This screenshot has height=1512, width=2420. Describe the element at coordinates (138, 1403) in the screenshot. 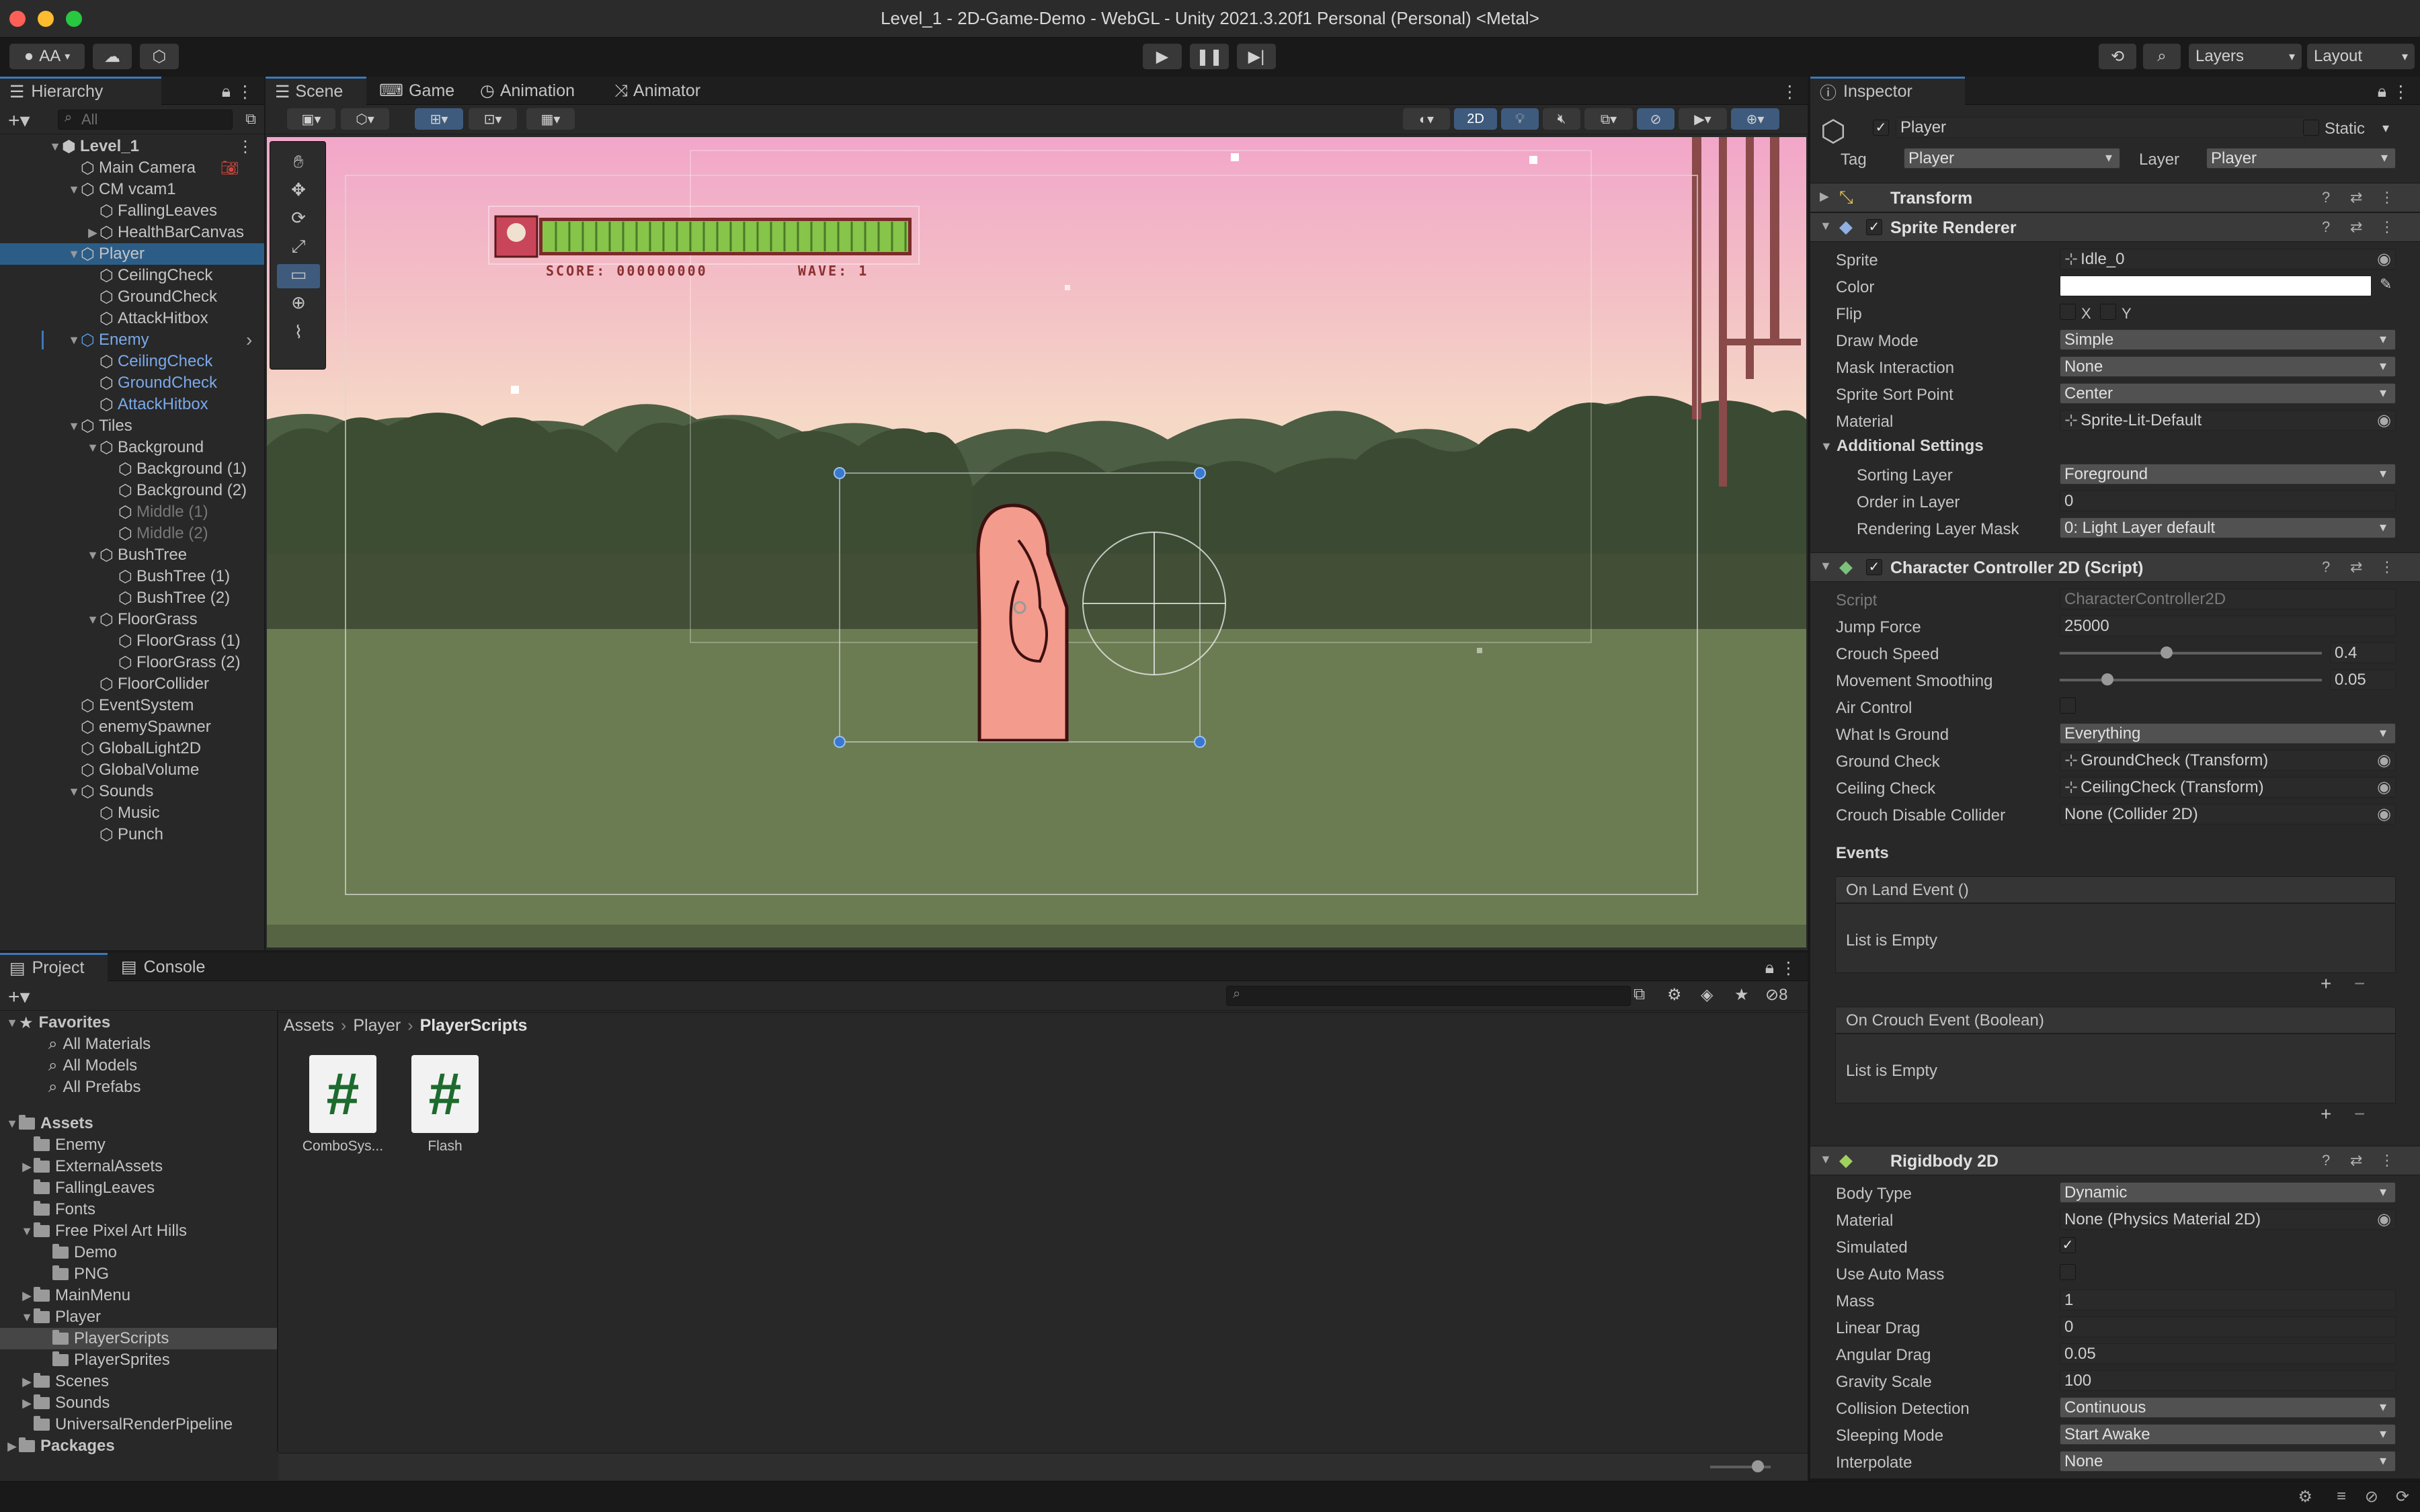

I see `folder-item: ▶ Sounds` at that location.